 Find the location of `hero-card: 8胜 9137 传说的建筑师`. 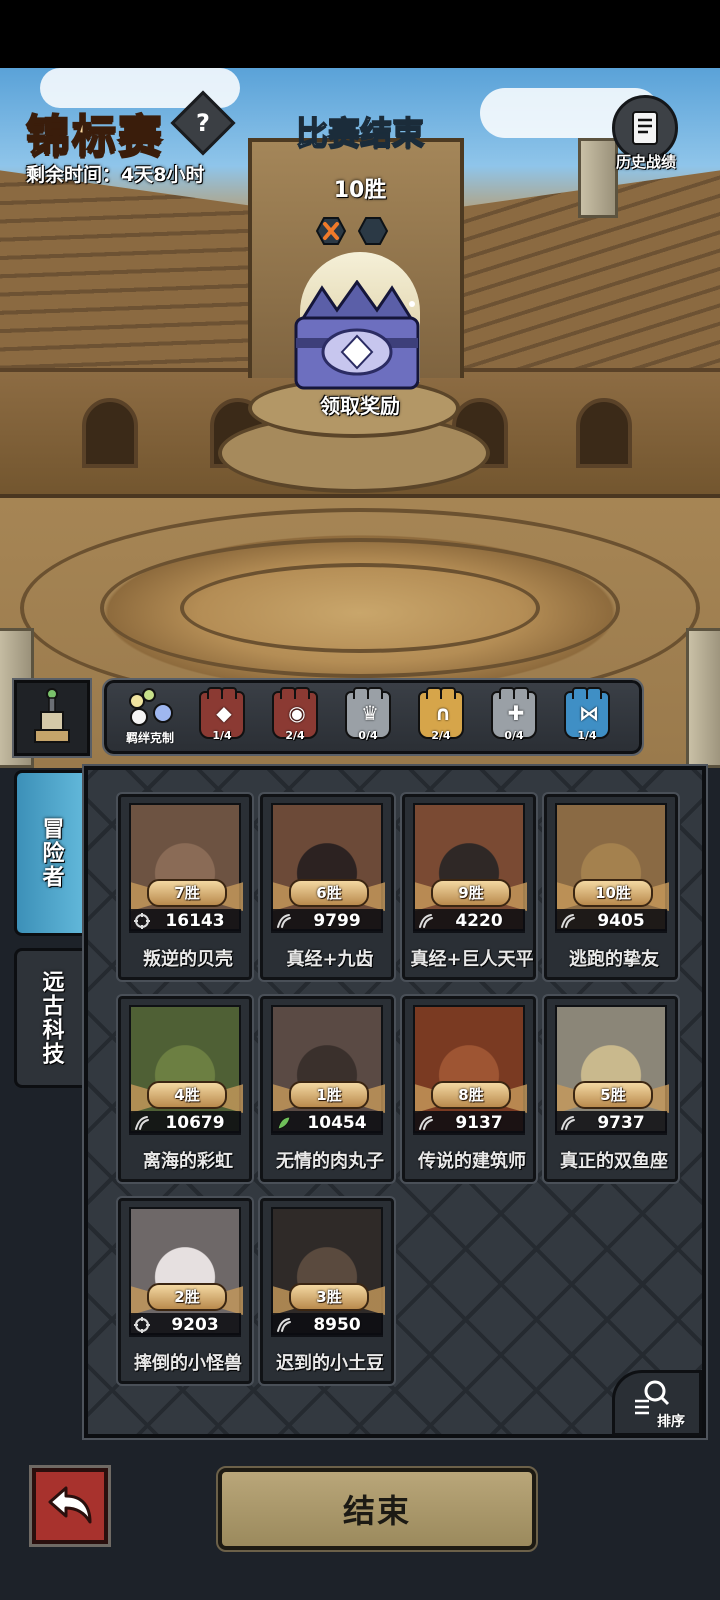

hero-card: 8胜 9137 传说的建筑师 is located at coordinates (469, 1089).